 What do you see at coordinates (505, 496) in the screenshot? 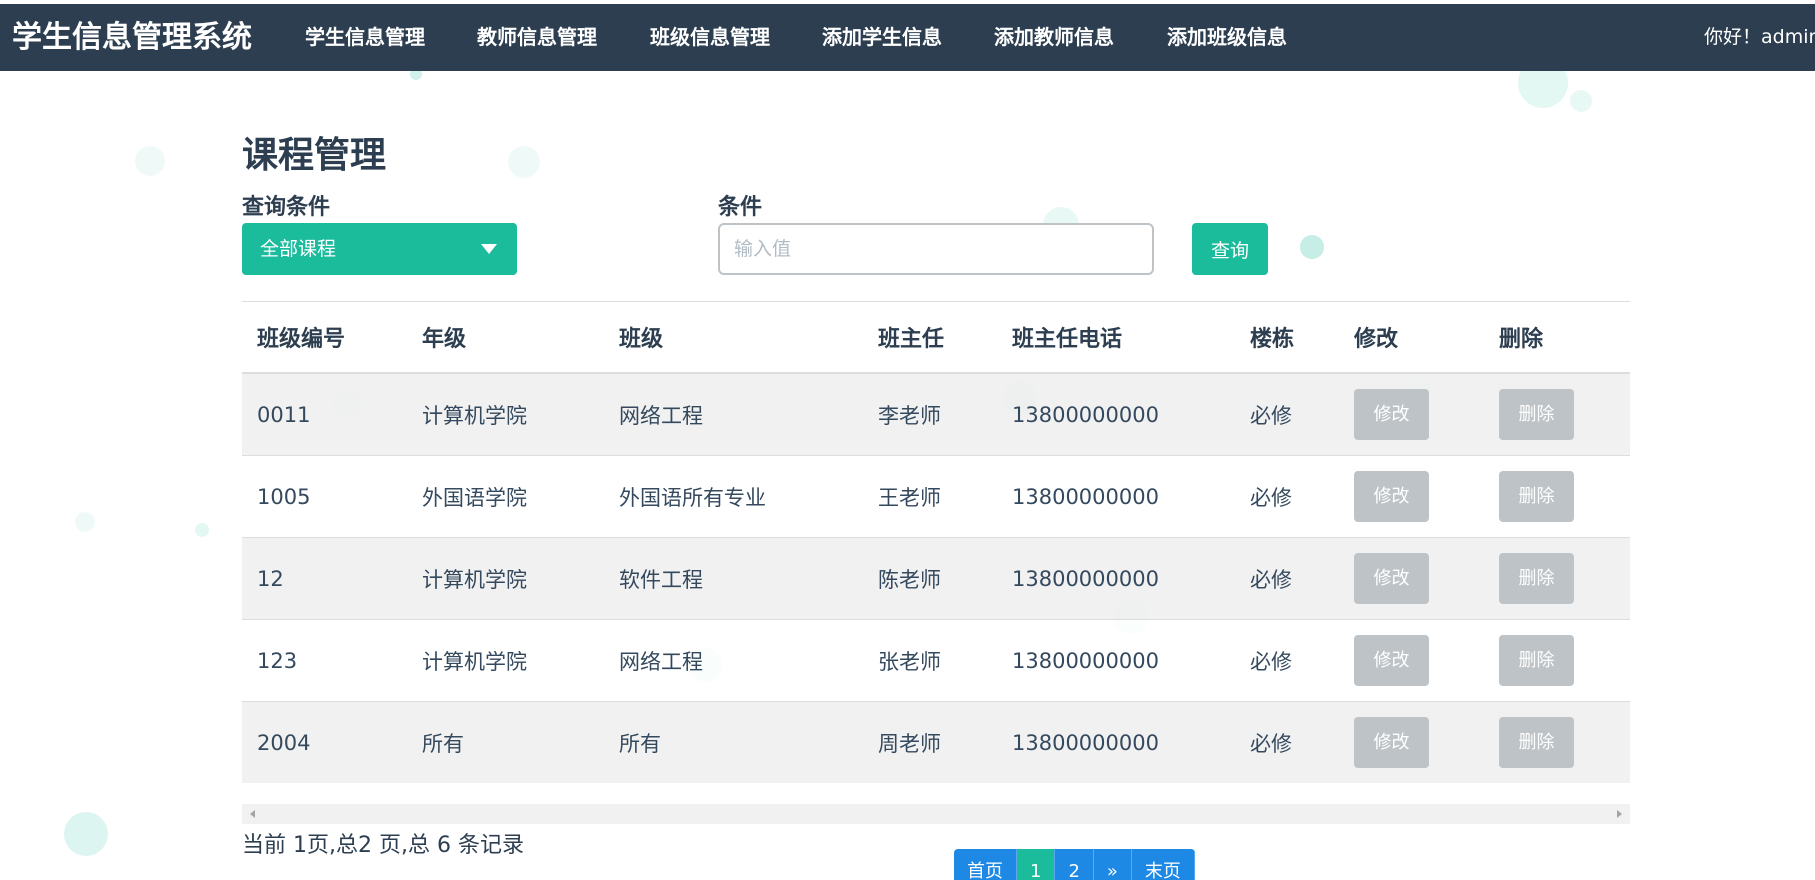
I see `cell-grade: 外国语学院` at bounding box center [505, 496].